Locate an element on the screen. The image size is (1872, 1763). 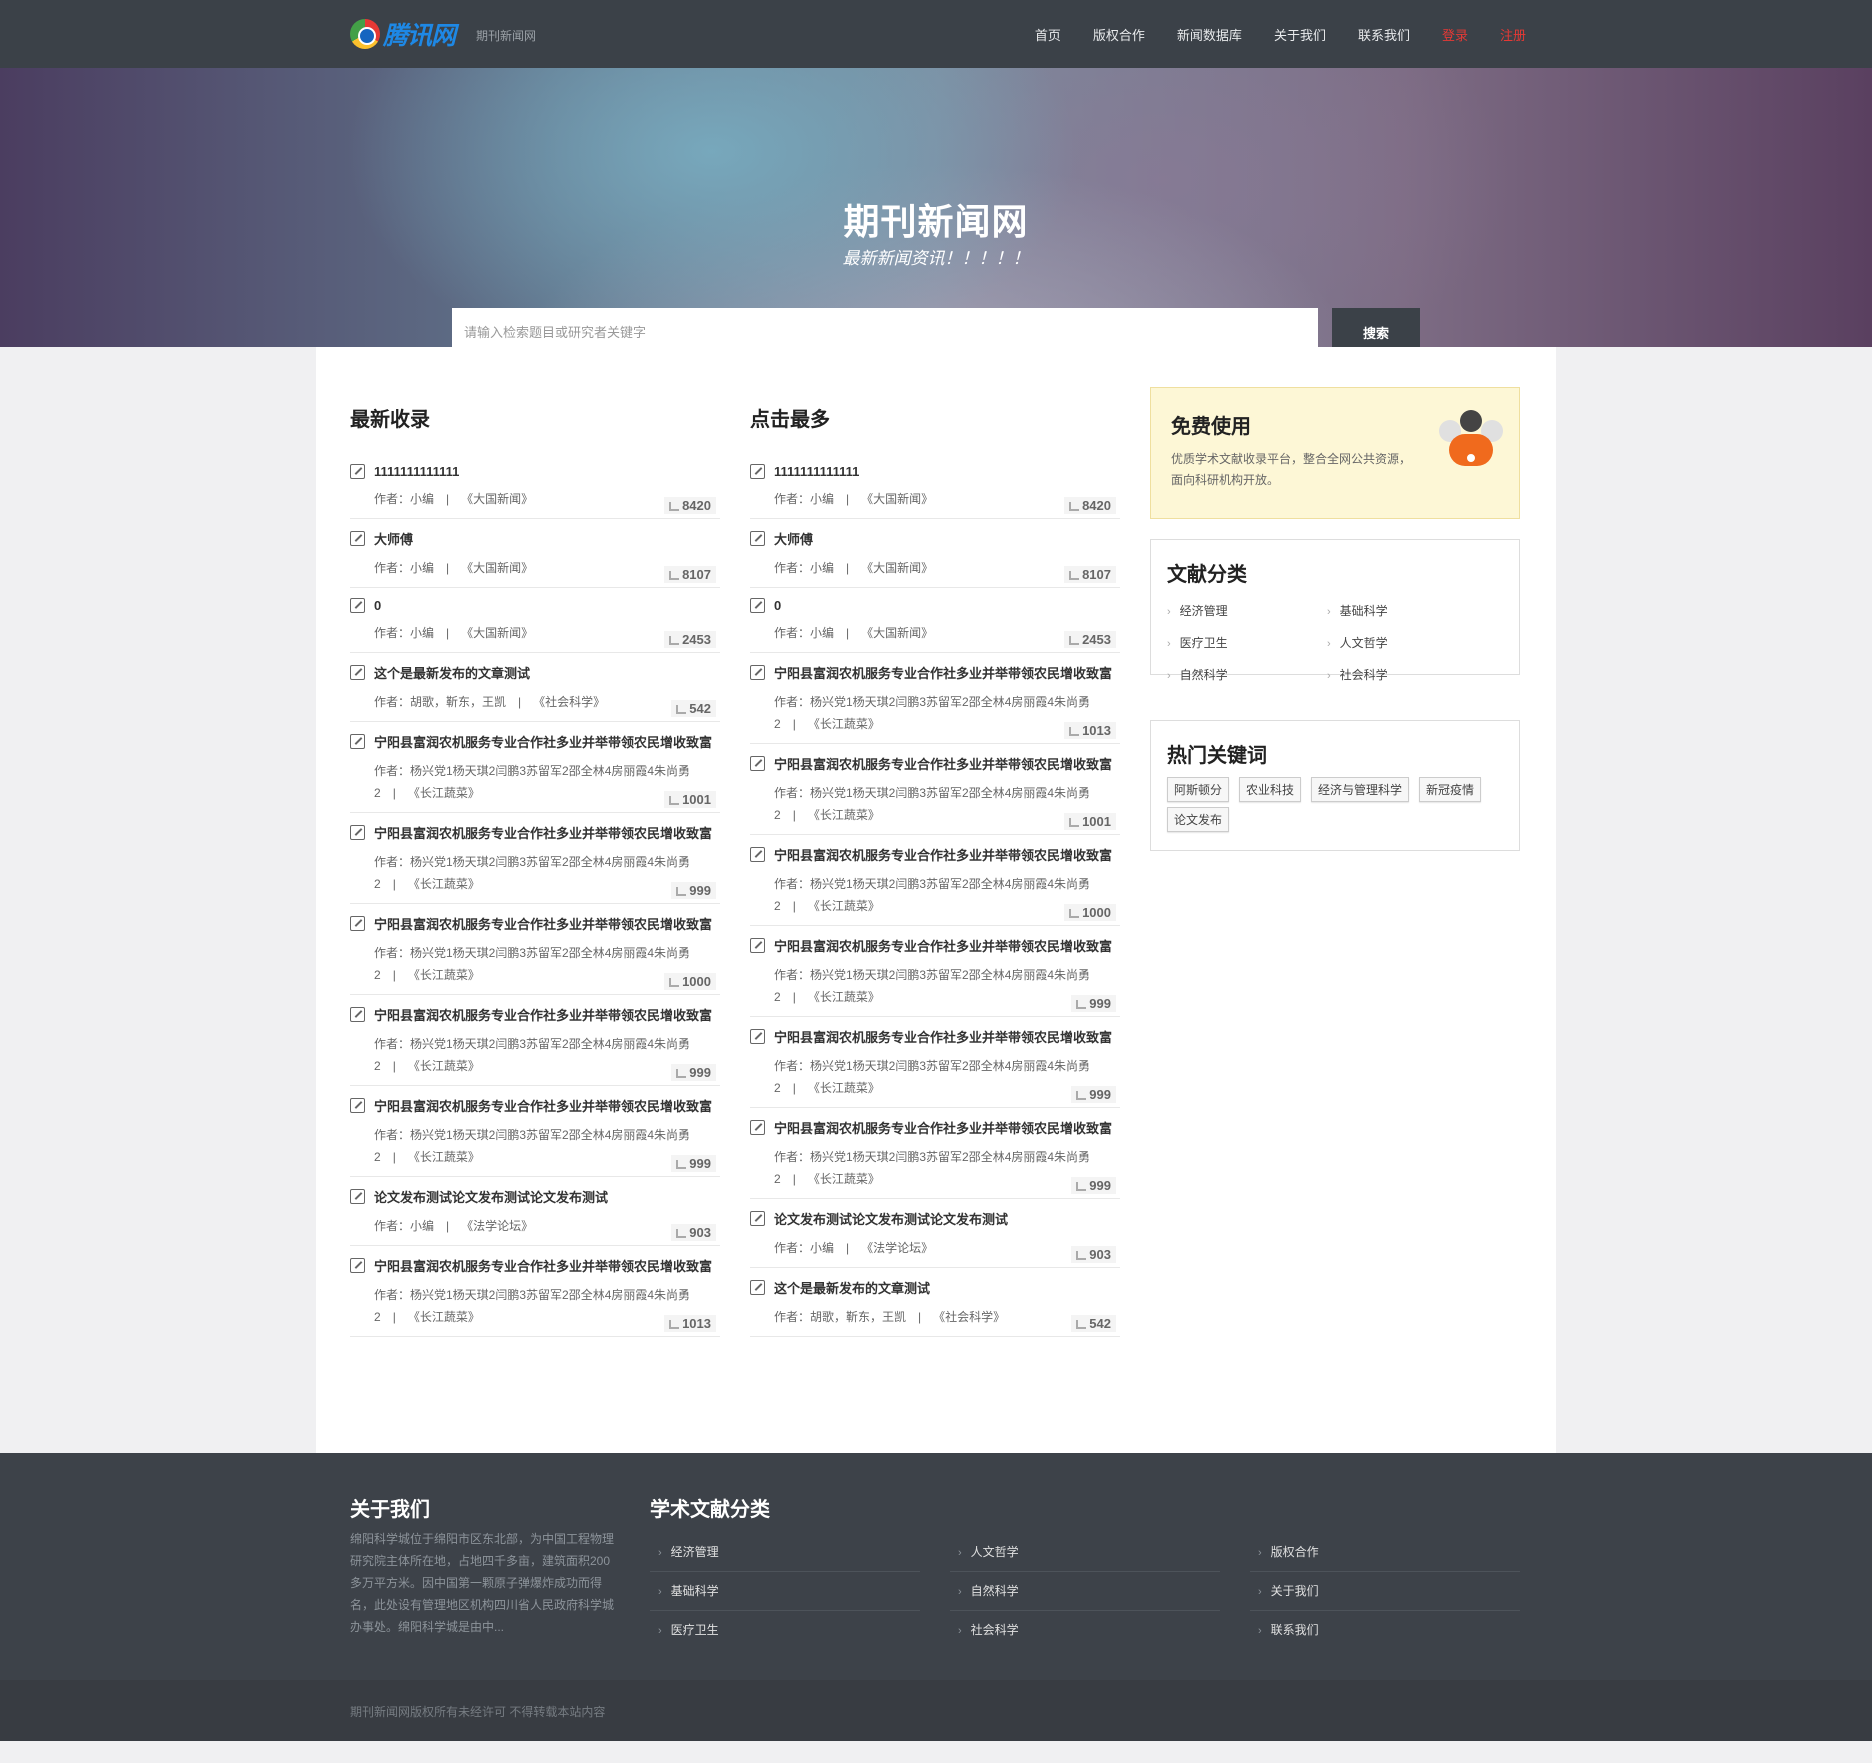
like-count-value: 999 is located at coordinates (700, 890).